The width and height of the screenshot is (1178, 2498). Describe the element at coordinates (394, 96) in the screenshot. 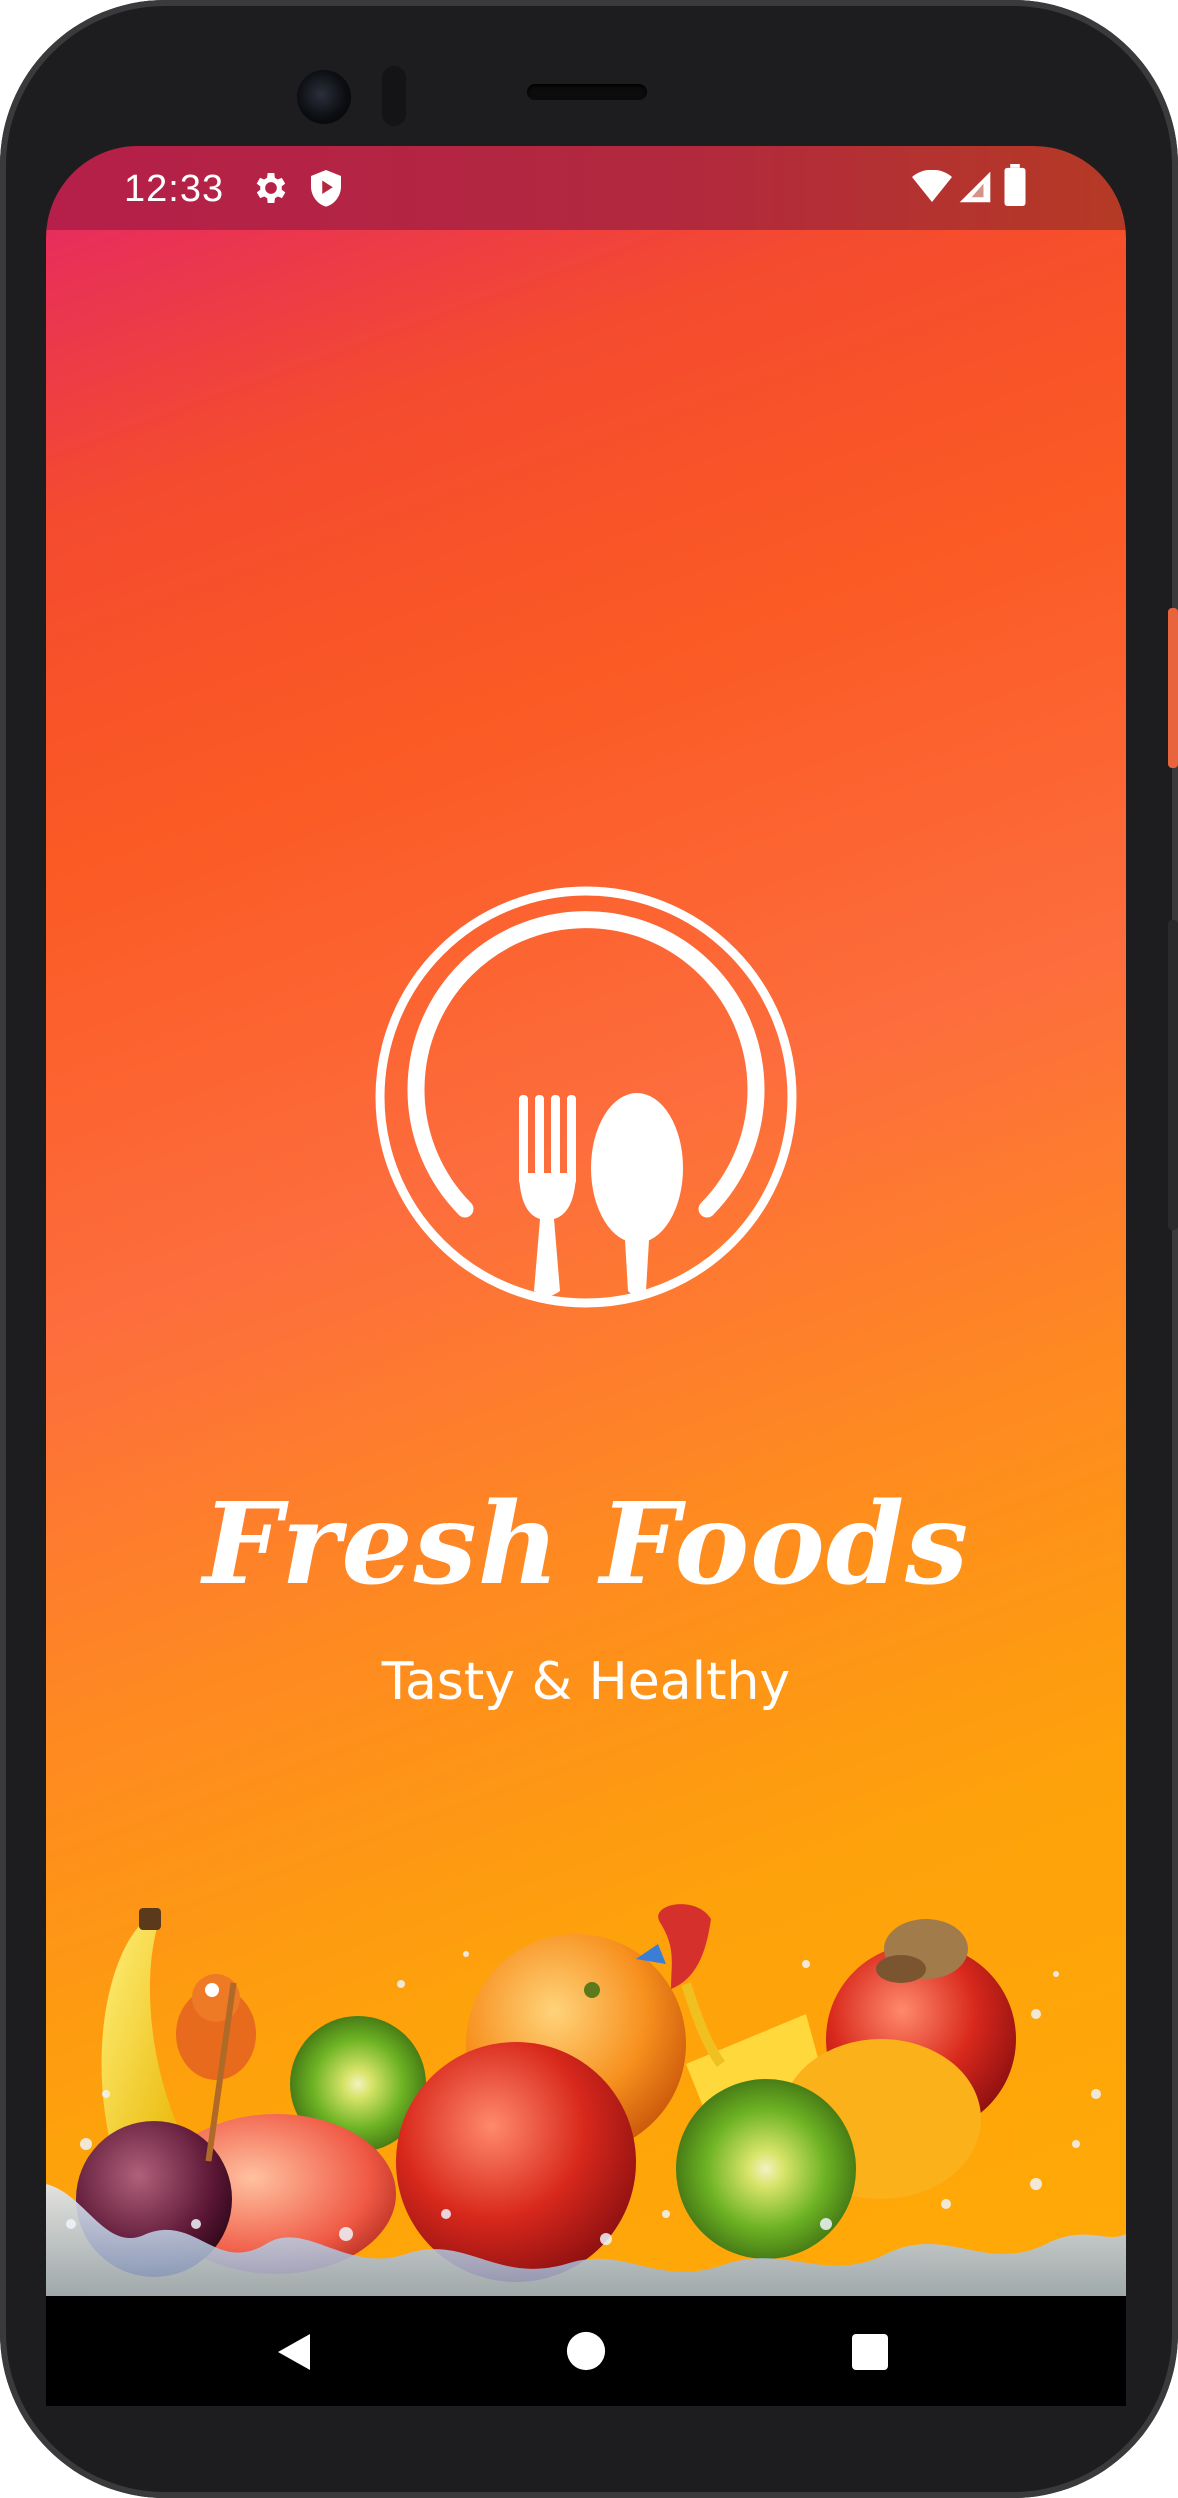

I see `proximity-sensor` at that location.